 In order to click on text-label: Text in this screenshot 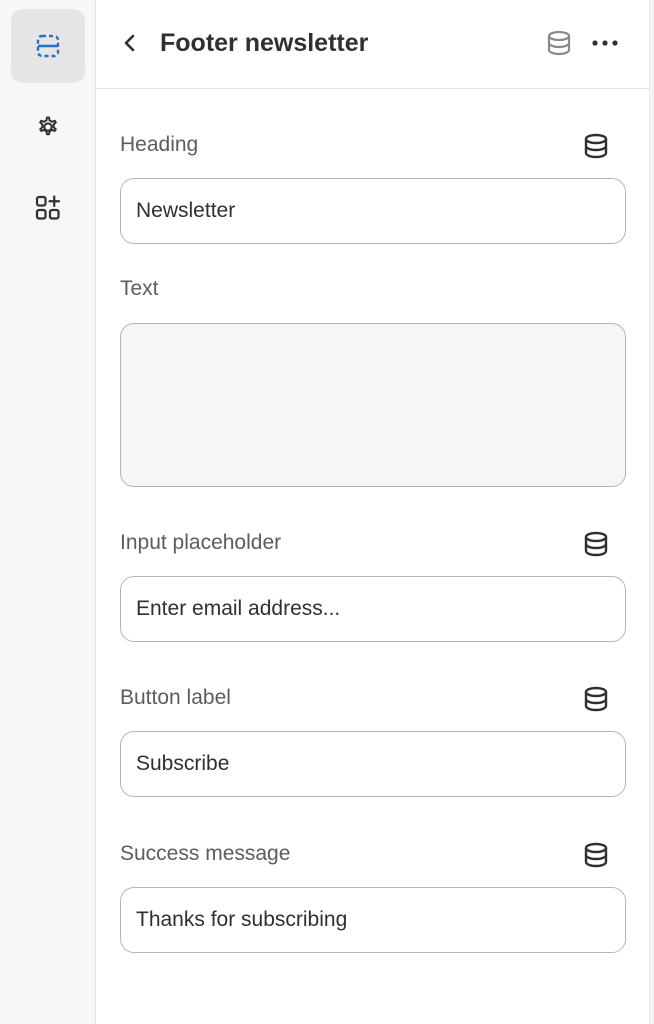, I will do `click(139, 288)`.